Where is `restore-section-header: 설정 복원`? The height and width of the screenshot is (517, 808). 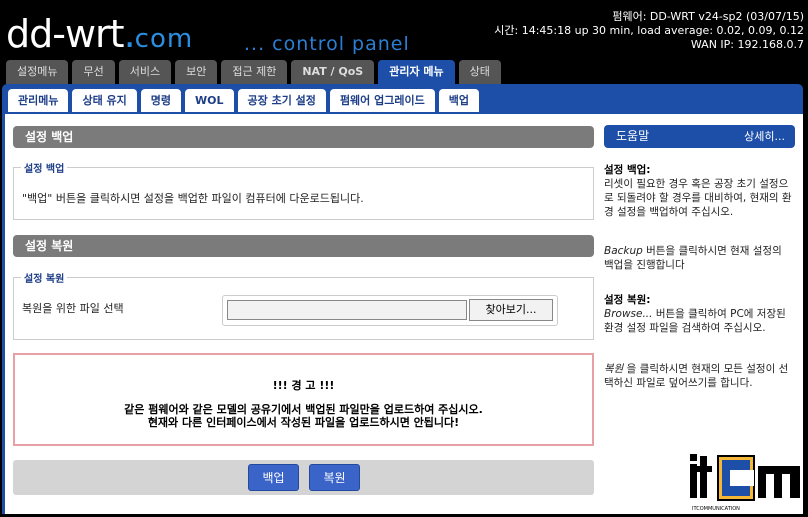 restore-section-header: 설정 복원 is located at coordinates (303, 246).